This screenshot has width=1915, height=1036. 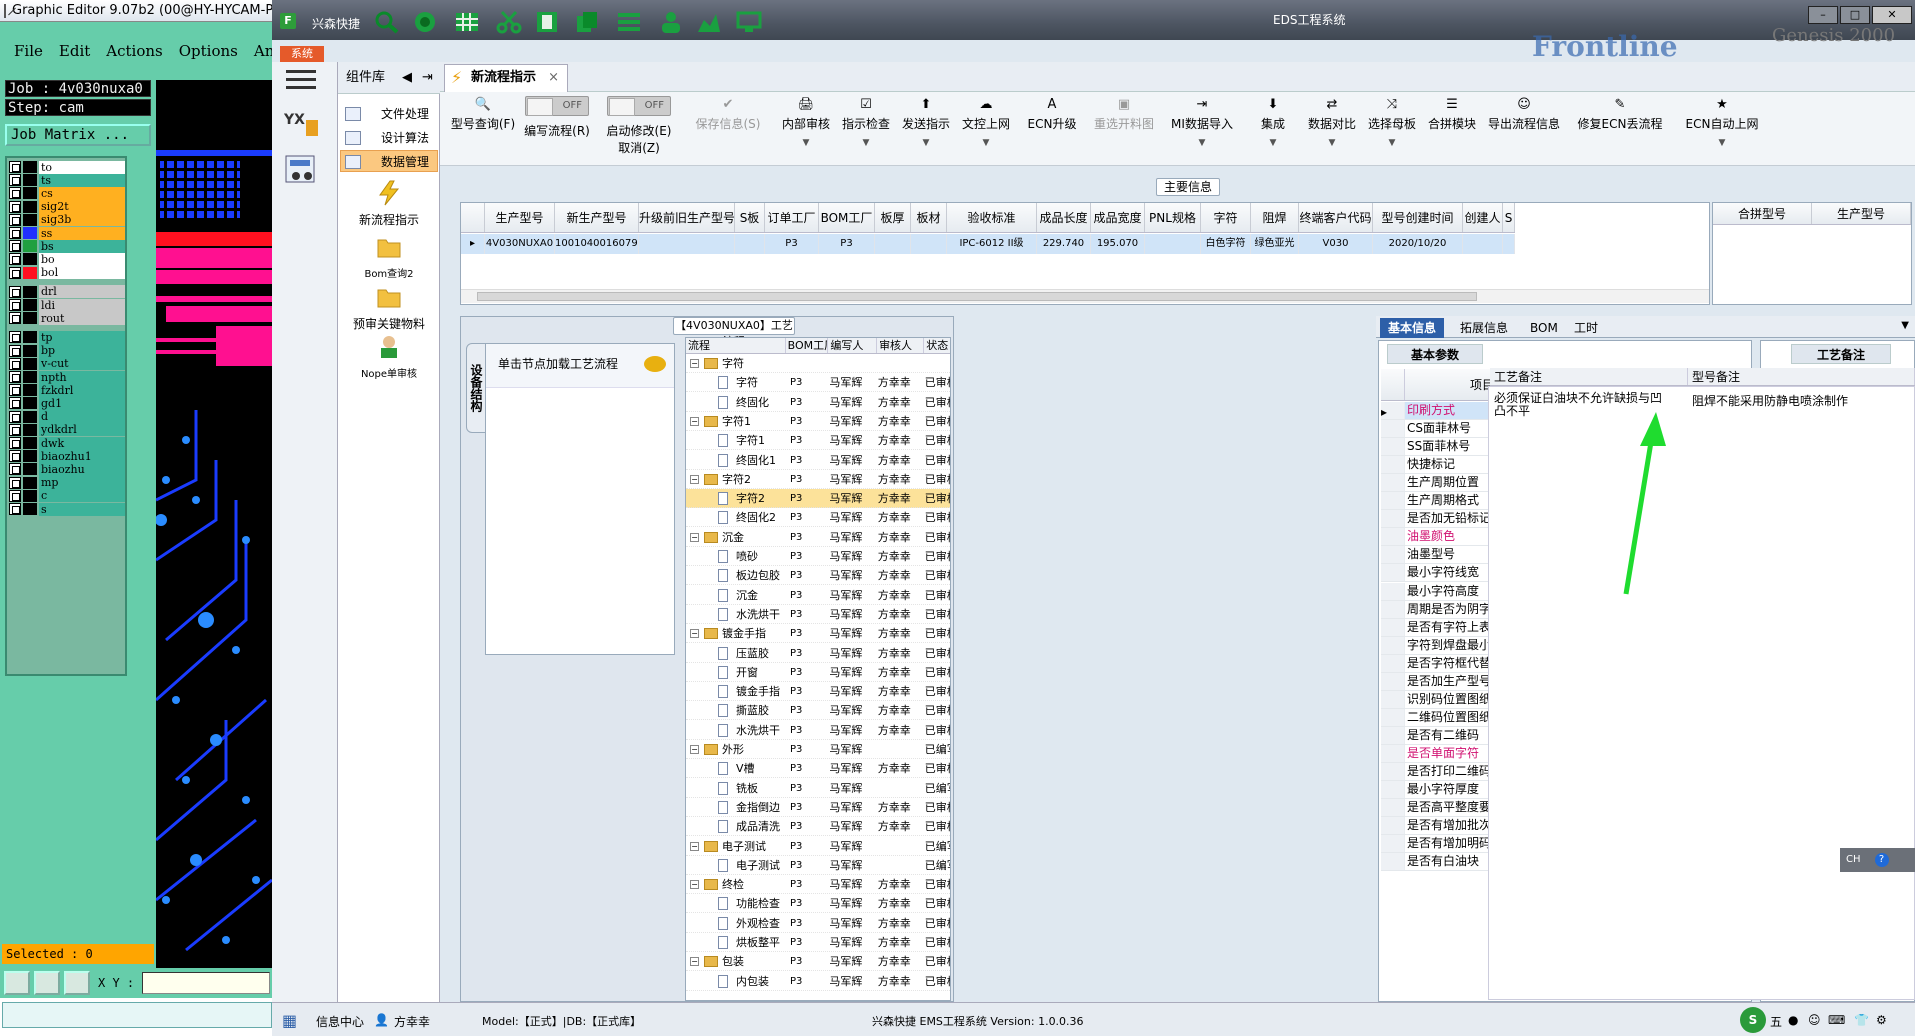 What do you see at coordinates (818, 576) in the screenshot?
I see `tree-row: 板边包胶 P3 马军辉方幸幸已审核` at bounding box center [818, 576].